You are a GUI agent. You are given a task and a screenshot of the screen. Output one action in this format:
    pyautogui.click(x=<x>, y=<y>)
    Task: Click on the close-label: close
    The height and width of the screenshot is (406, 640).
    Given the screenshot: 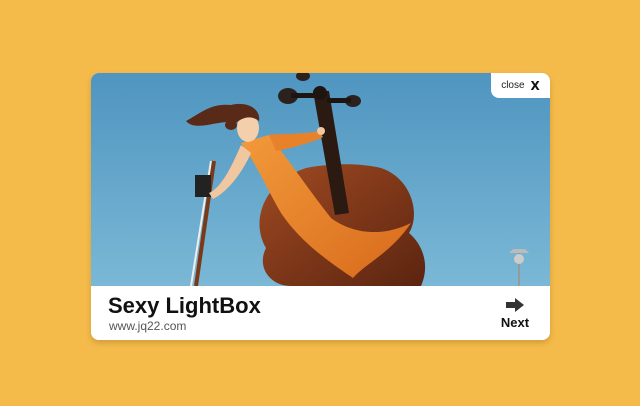 What is the action you would take?
    pyautogui.click(x=513, y=85)
    